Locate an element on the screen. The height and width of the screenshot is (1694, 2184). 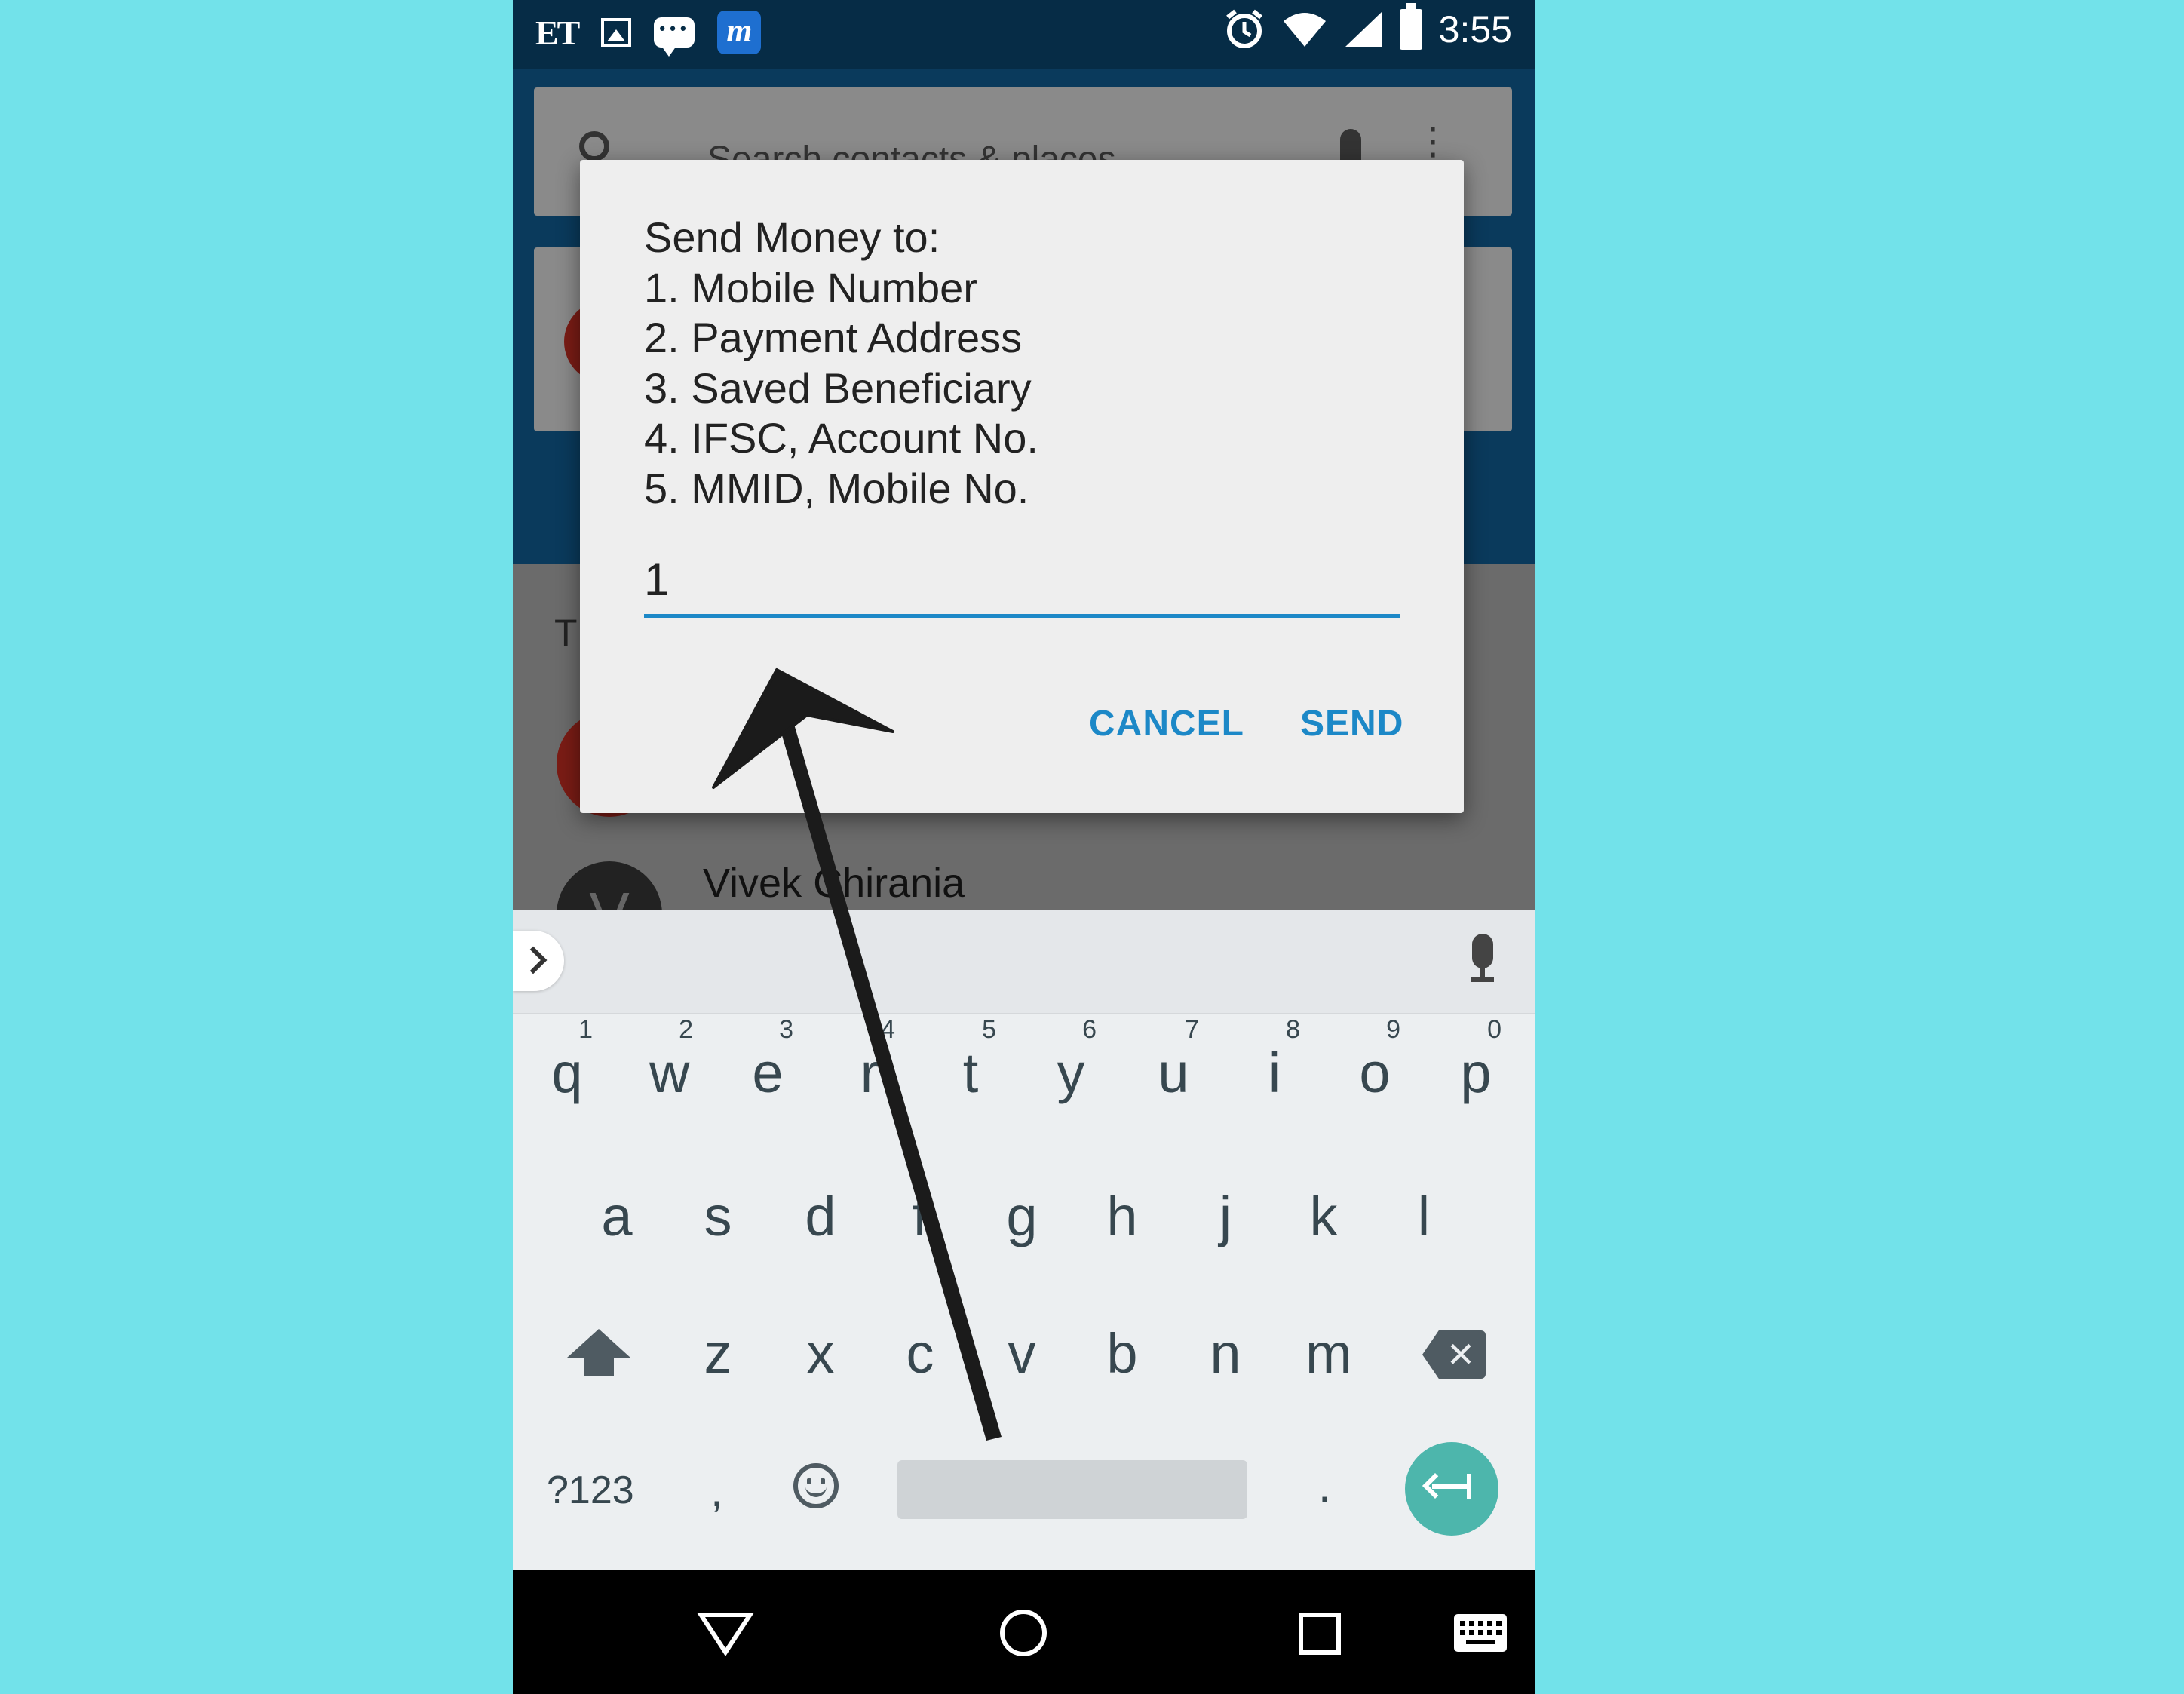
key-label: i is located at coordinates (1274, 1073).